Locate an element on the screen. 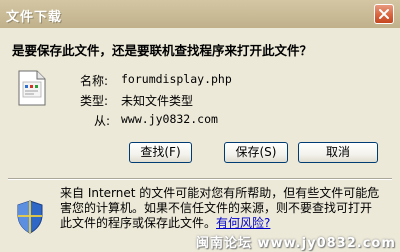  dialog-question: 是要保存此文件，还是要联机查找程序来打开此文件？ is located at coordinates (162, 50).